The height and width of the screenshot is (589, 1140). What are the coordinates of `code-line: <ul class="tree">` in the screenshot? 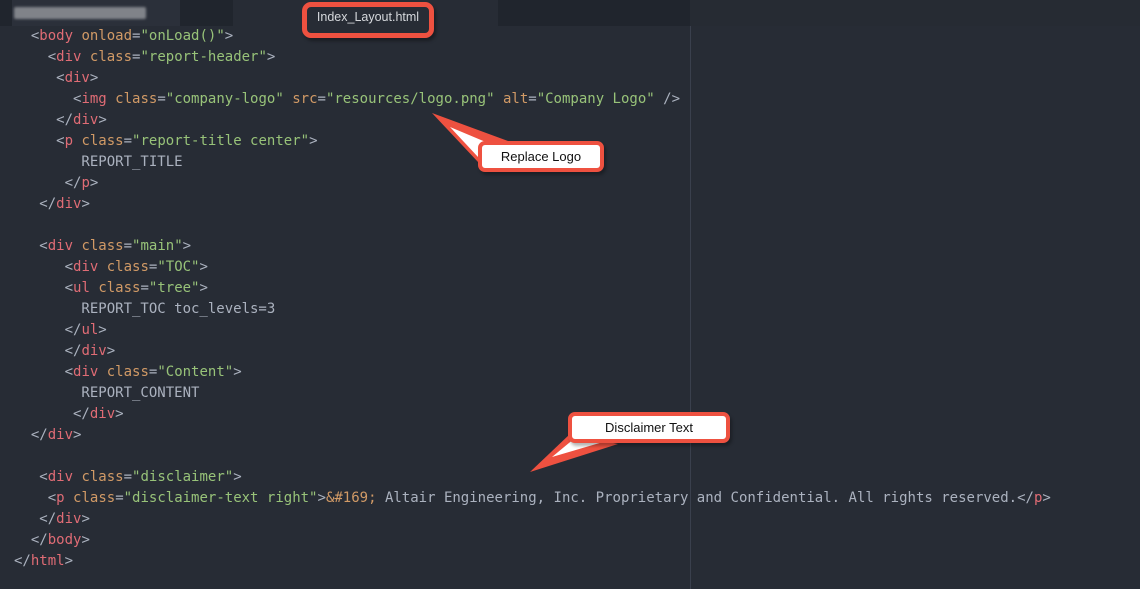 It's located at (111, 288).